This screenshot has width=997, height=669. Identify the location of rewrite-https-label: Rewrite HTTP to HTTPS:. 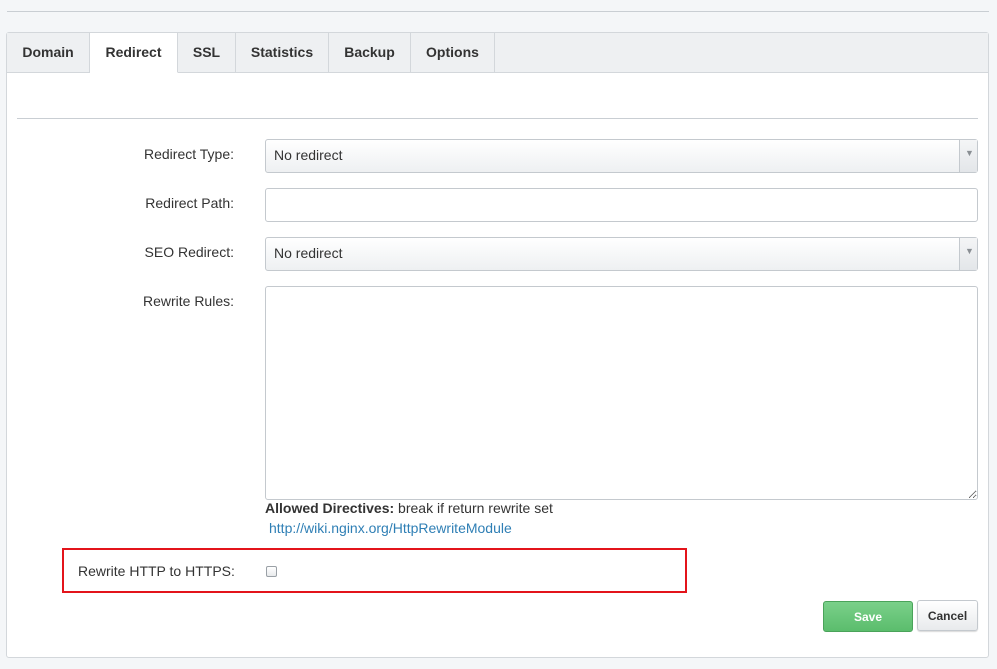
(156, 571).